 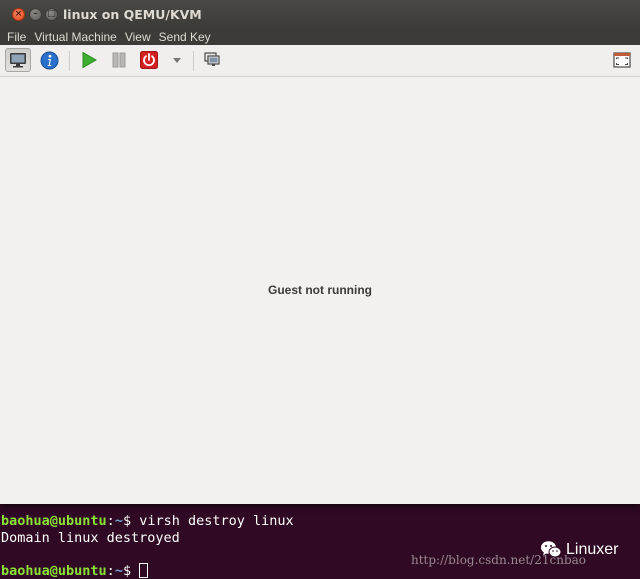 I want to click on guest-status-message: Guest not running, so click(x=320, y=290).